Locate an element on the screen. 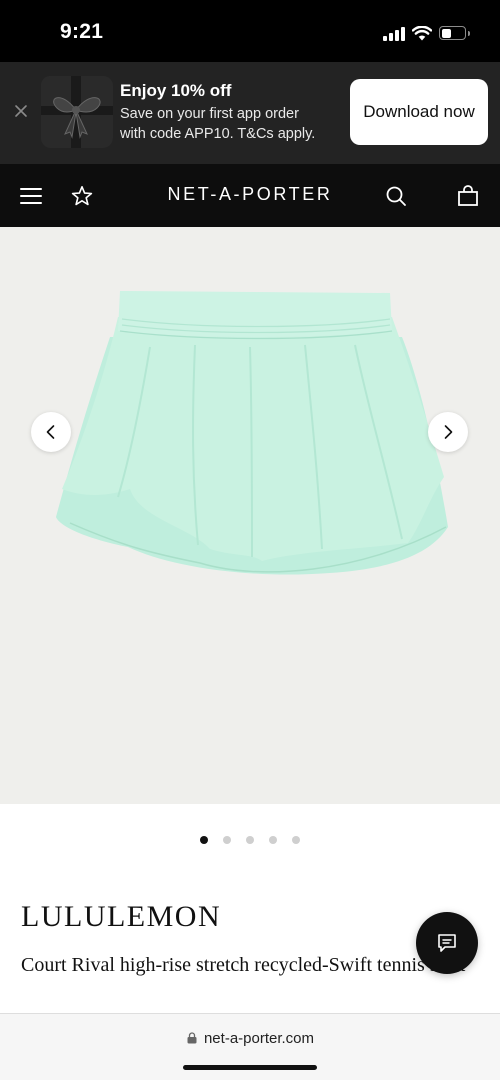 Image resolution: width=500 pixels, height=1080 pixels. gallery-pagination is located at coordinates (250, 841).